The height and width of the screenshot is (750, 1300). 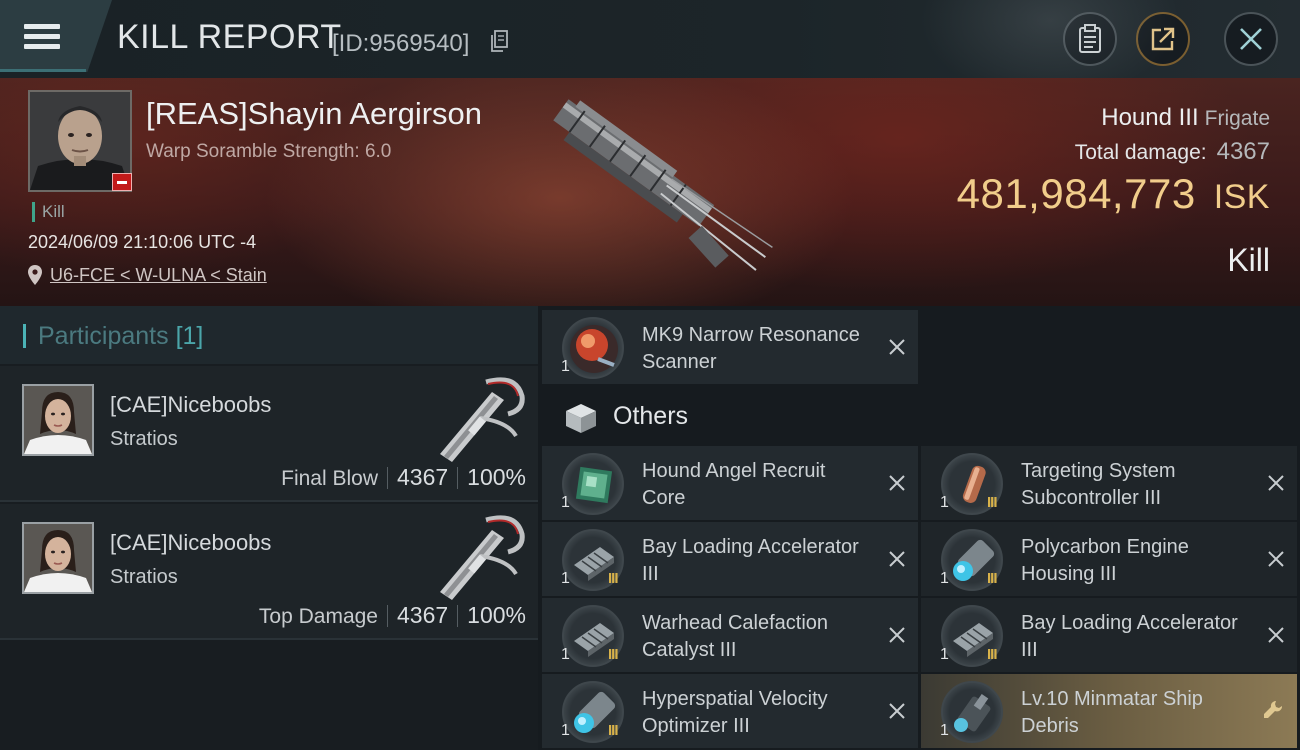 I want to click on participants-title: Participants [1], so click(x=120, y=336).